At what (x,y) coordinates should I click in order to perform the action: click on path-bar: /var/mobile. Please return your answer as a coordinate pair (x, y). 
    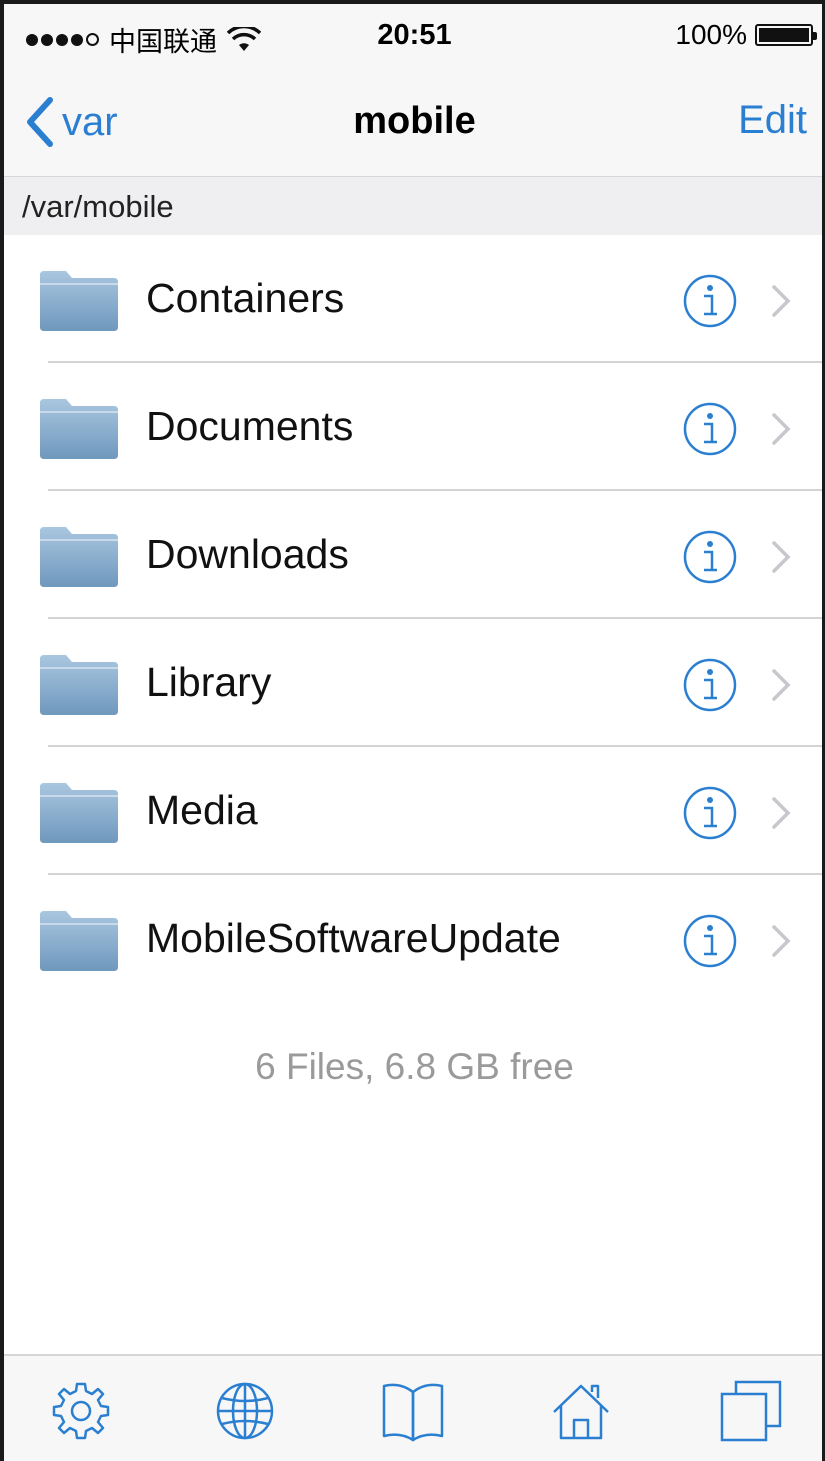
    Looking at the image, I should click on (414, 206).